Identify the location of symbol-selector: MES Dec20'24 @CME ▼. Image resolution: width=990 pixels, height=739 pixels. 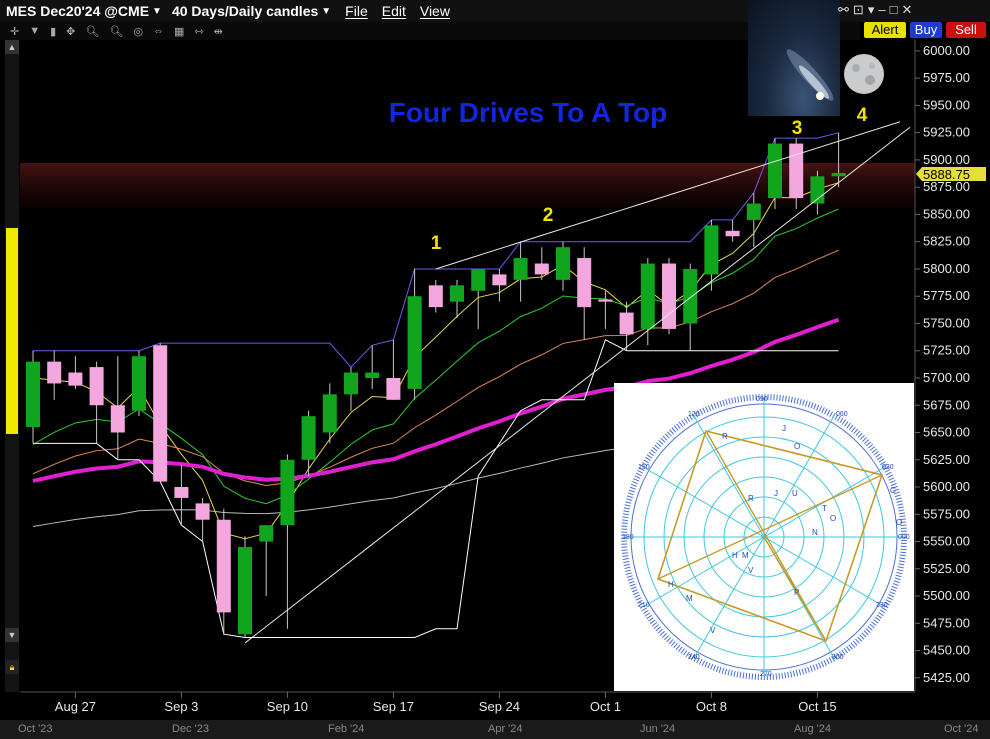
(84, 11).